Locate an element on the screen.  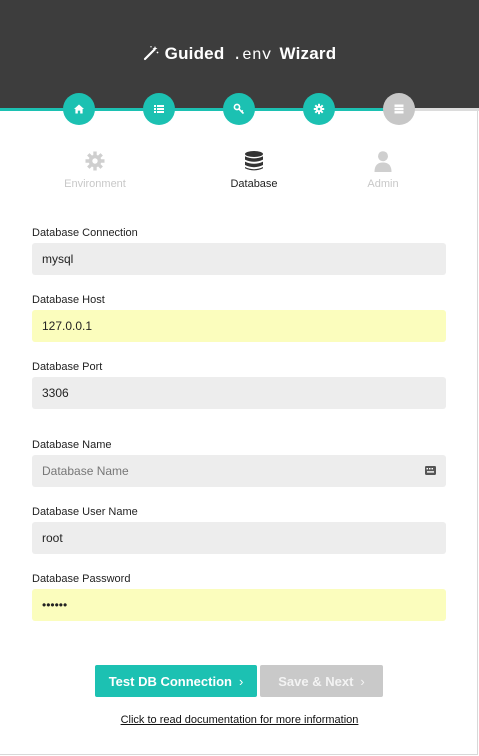
db-port-value: 3306 is located at coordinates (55, 393).